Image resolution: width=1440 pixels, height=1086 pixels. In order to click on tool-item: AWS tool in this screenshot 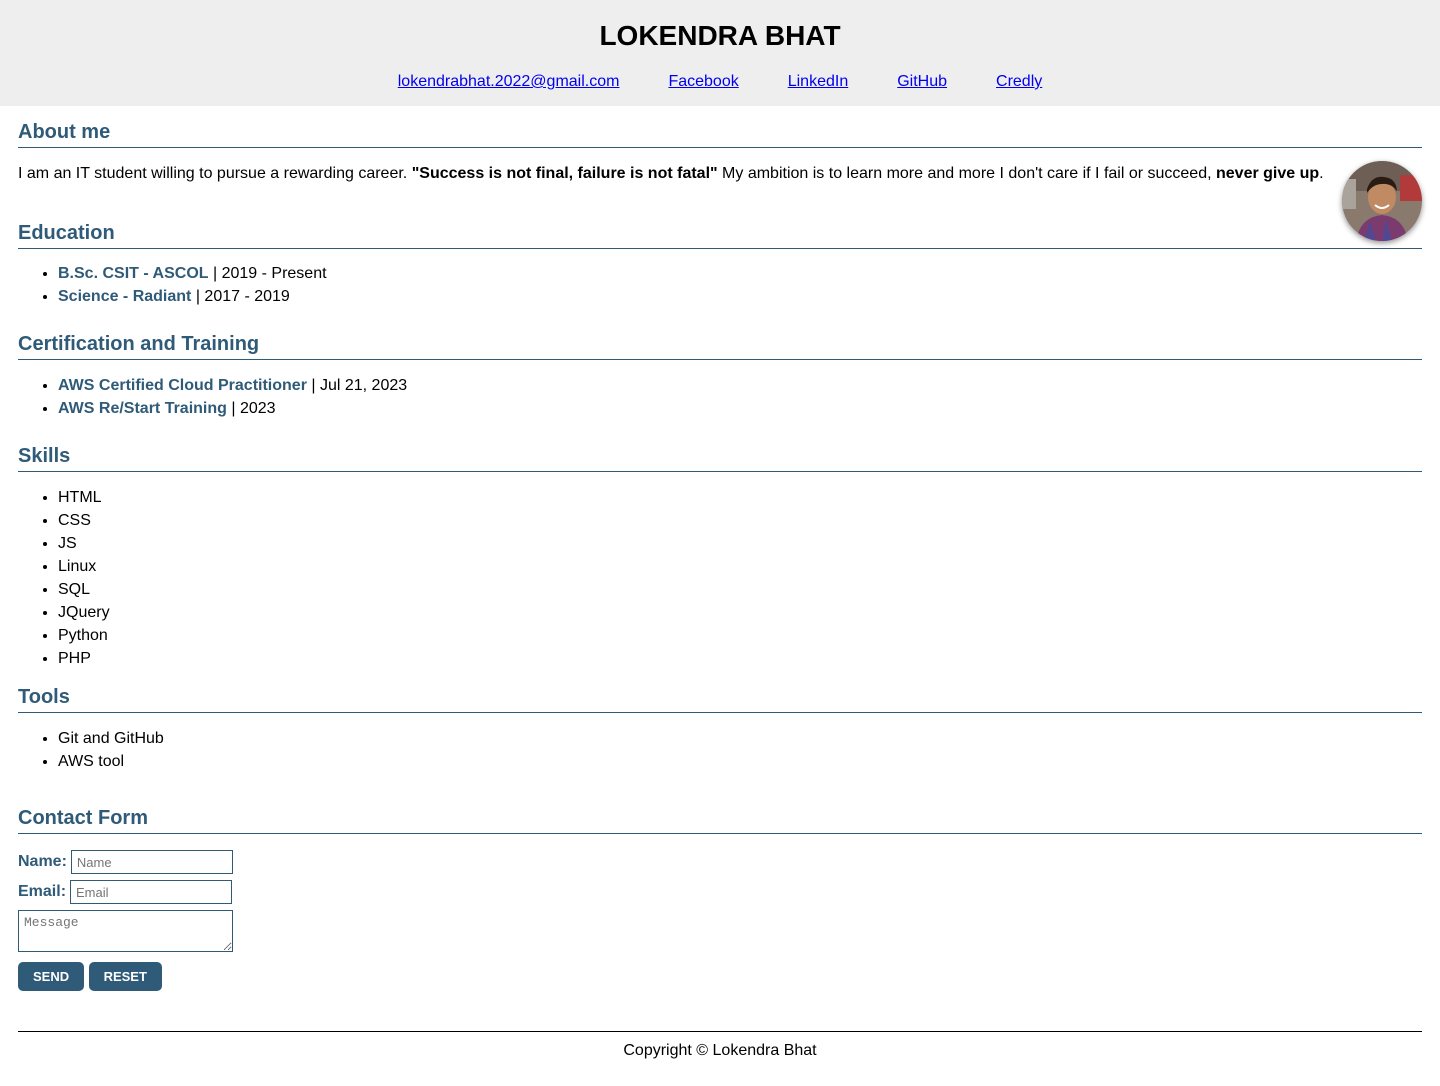, I will do `click(740, 761)`.